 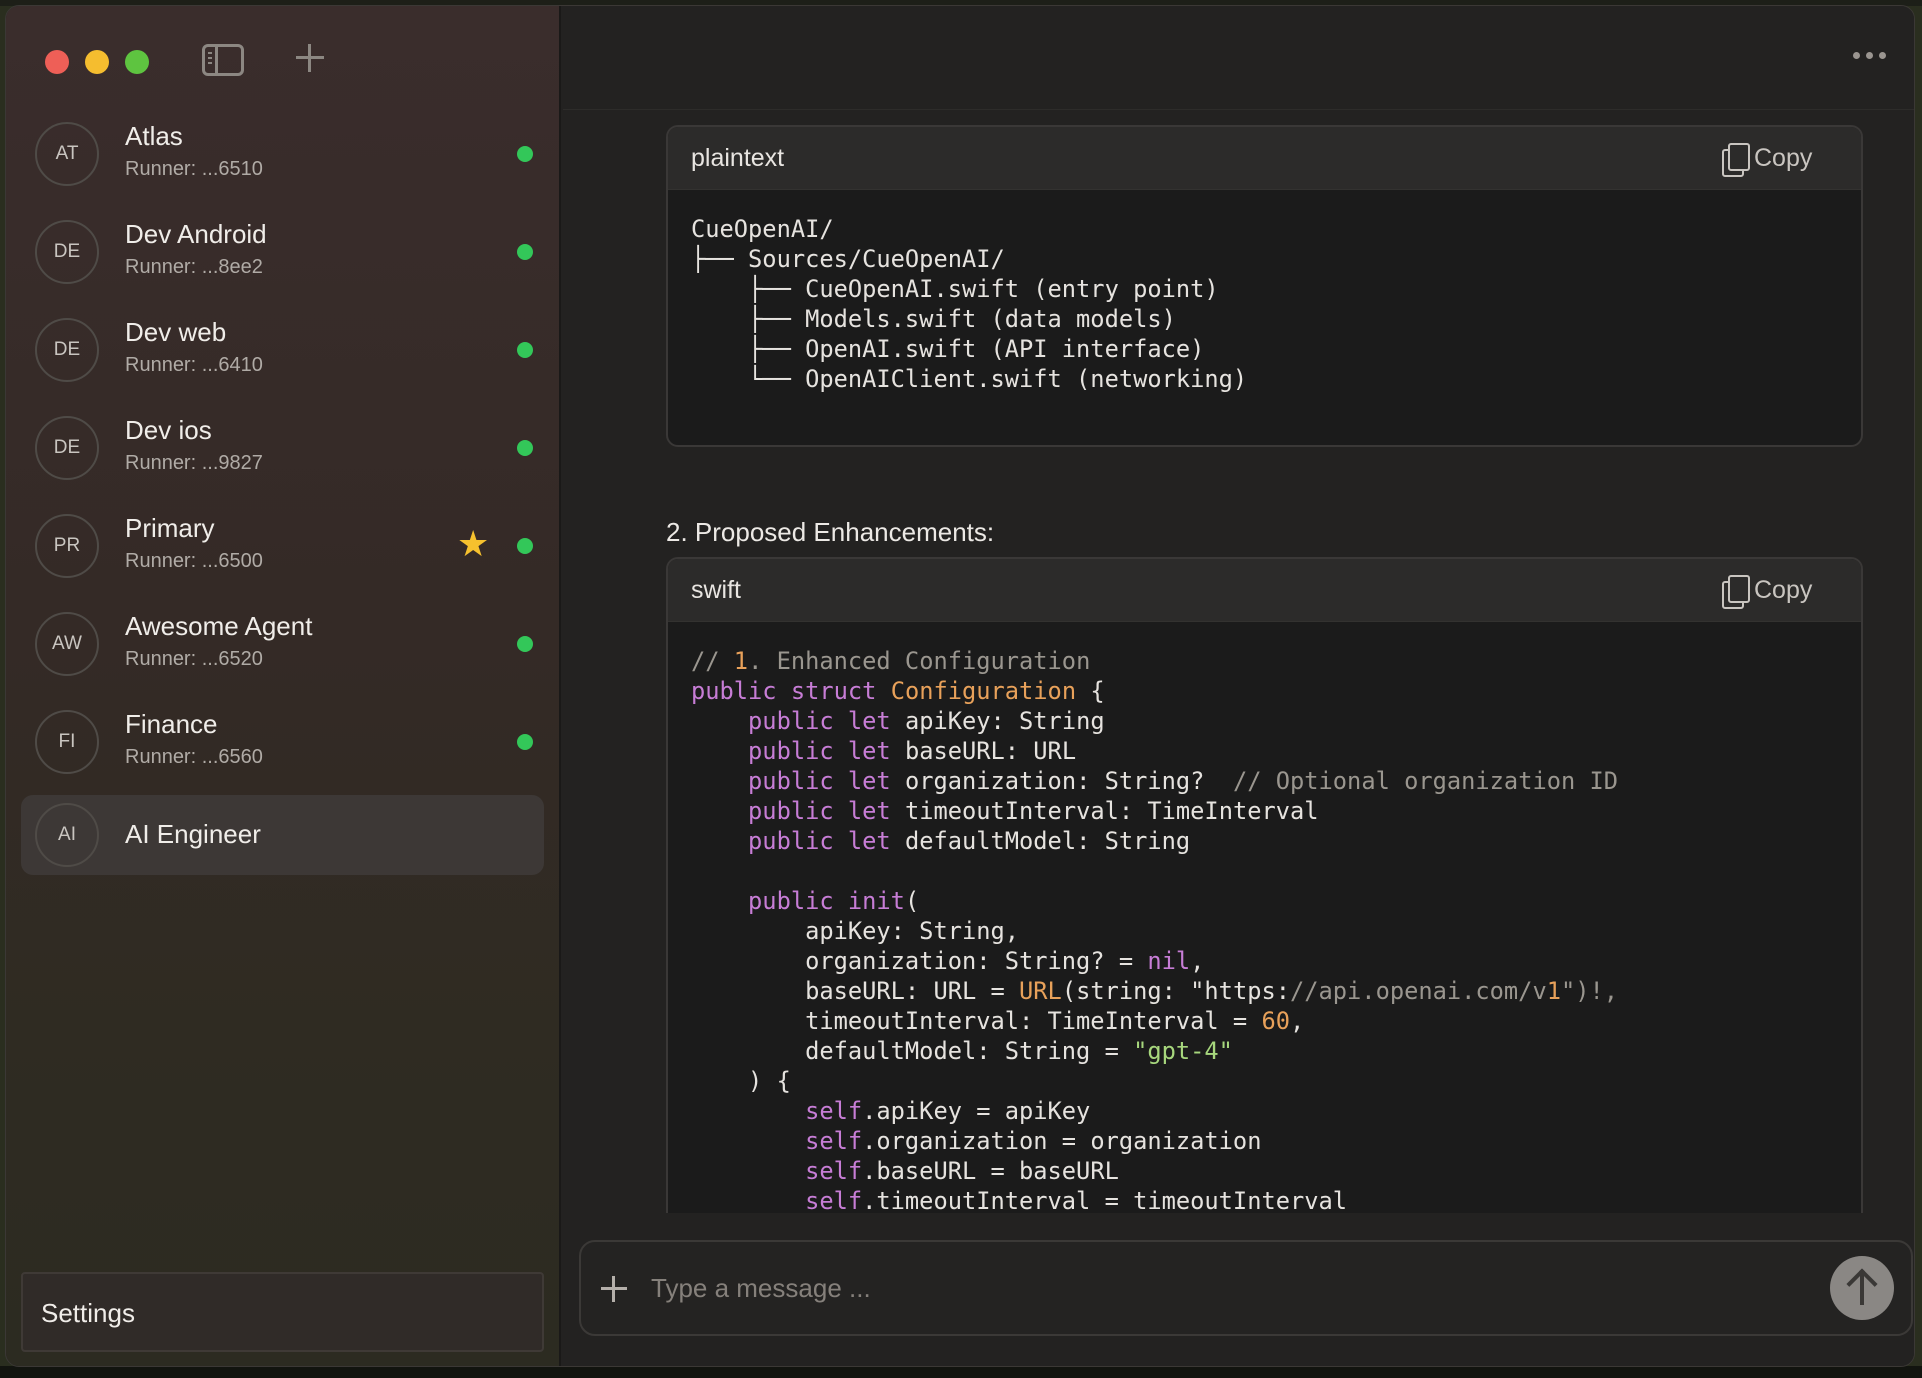 I want to click on code-line: self.apiKey = apiKey, so click(x=948, y=1111).